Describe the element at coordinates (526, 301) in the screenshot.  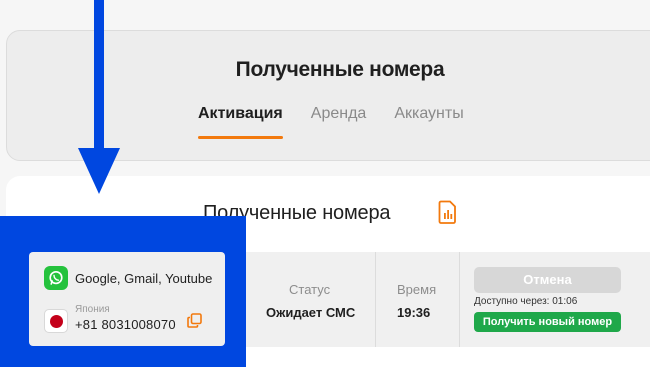
I see `availability-text: Доступно через: 01:06` at that location.